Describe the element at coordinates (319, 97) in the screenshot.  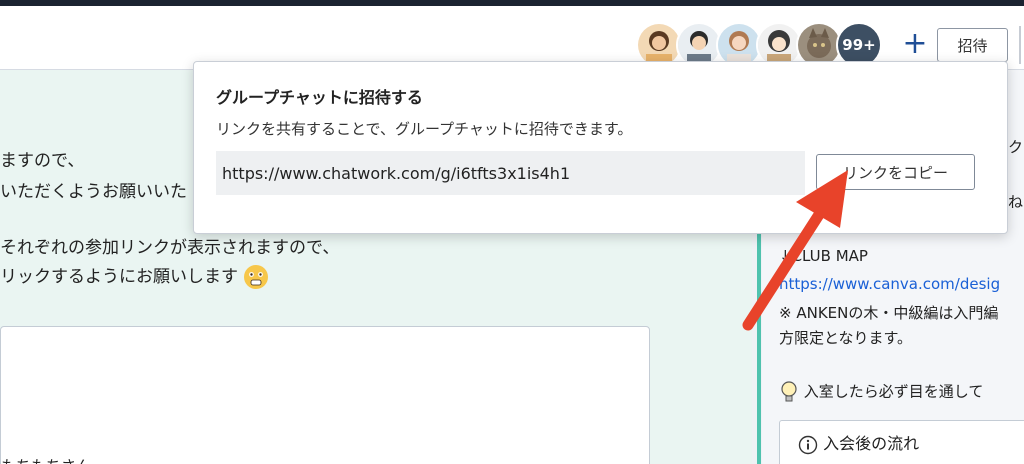
I see `popover-title: グループチャットに招待する` at that location.